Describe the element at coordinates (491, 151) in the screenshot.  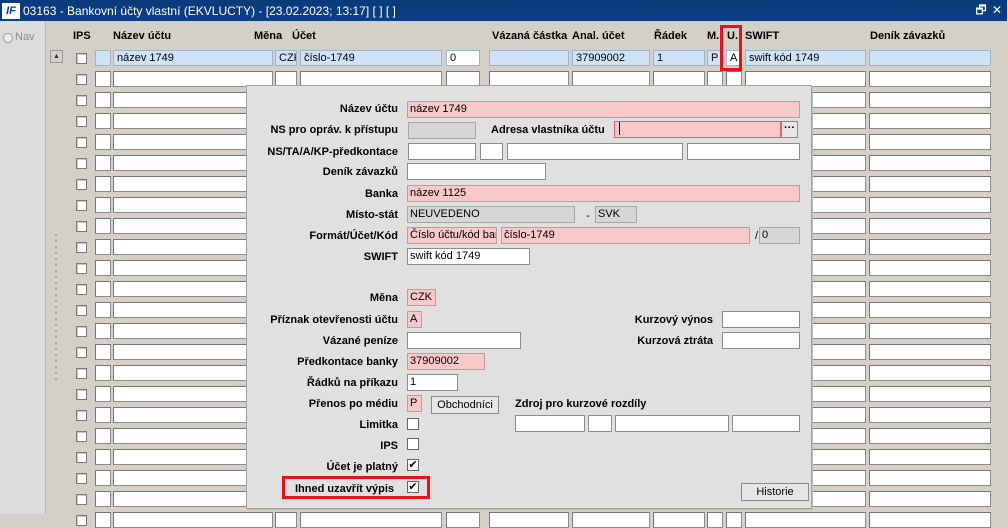
I see `ta-field` at that location.